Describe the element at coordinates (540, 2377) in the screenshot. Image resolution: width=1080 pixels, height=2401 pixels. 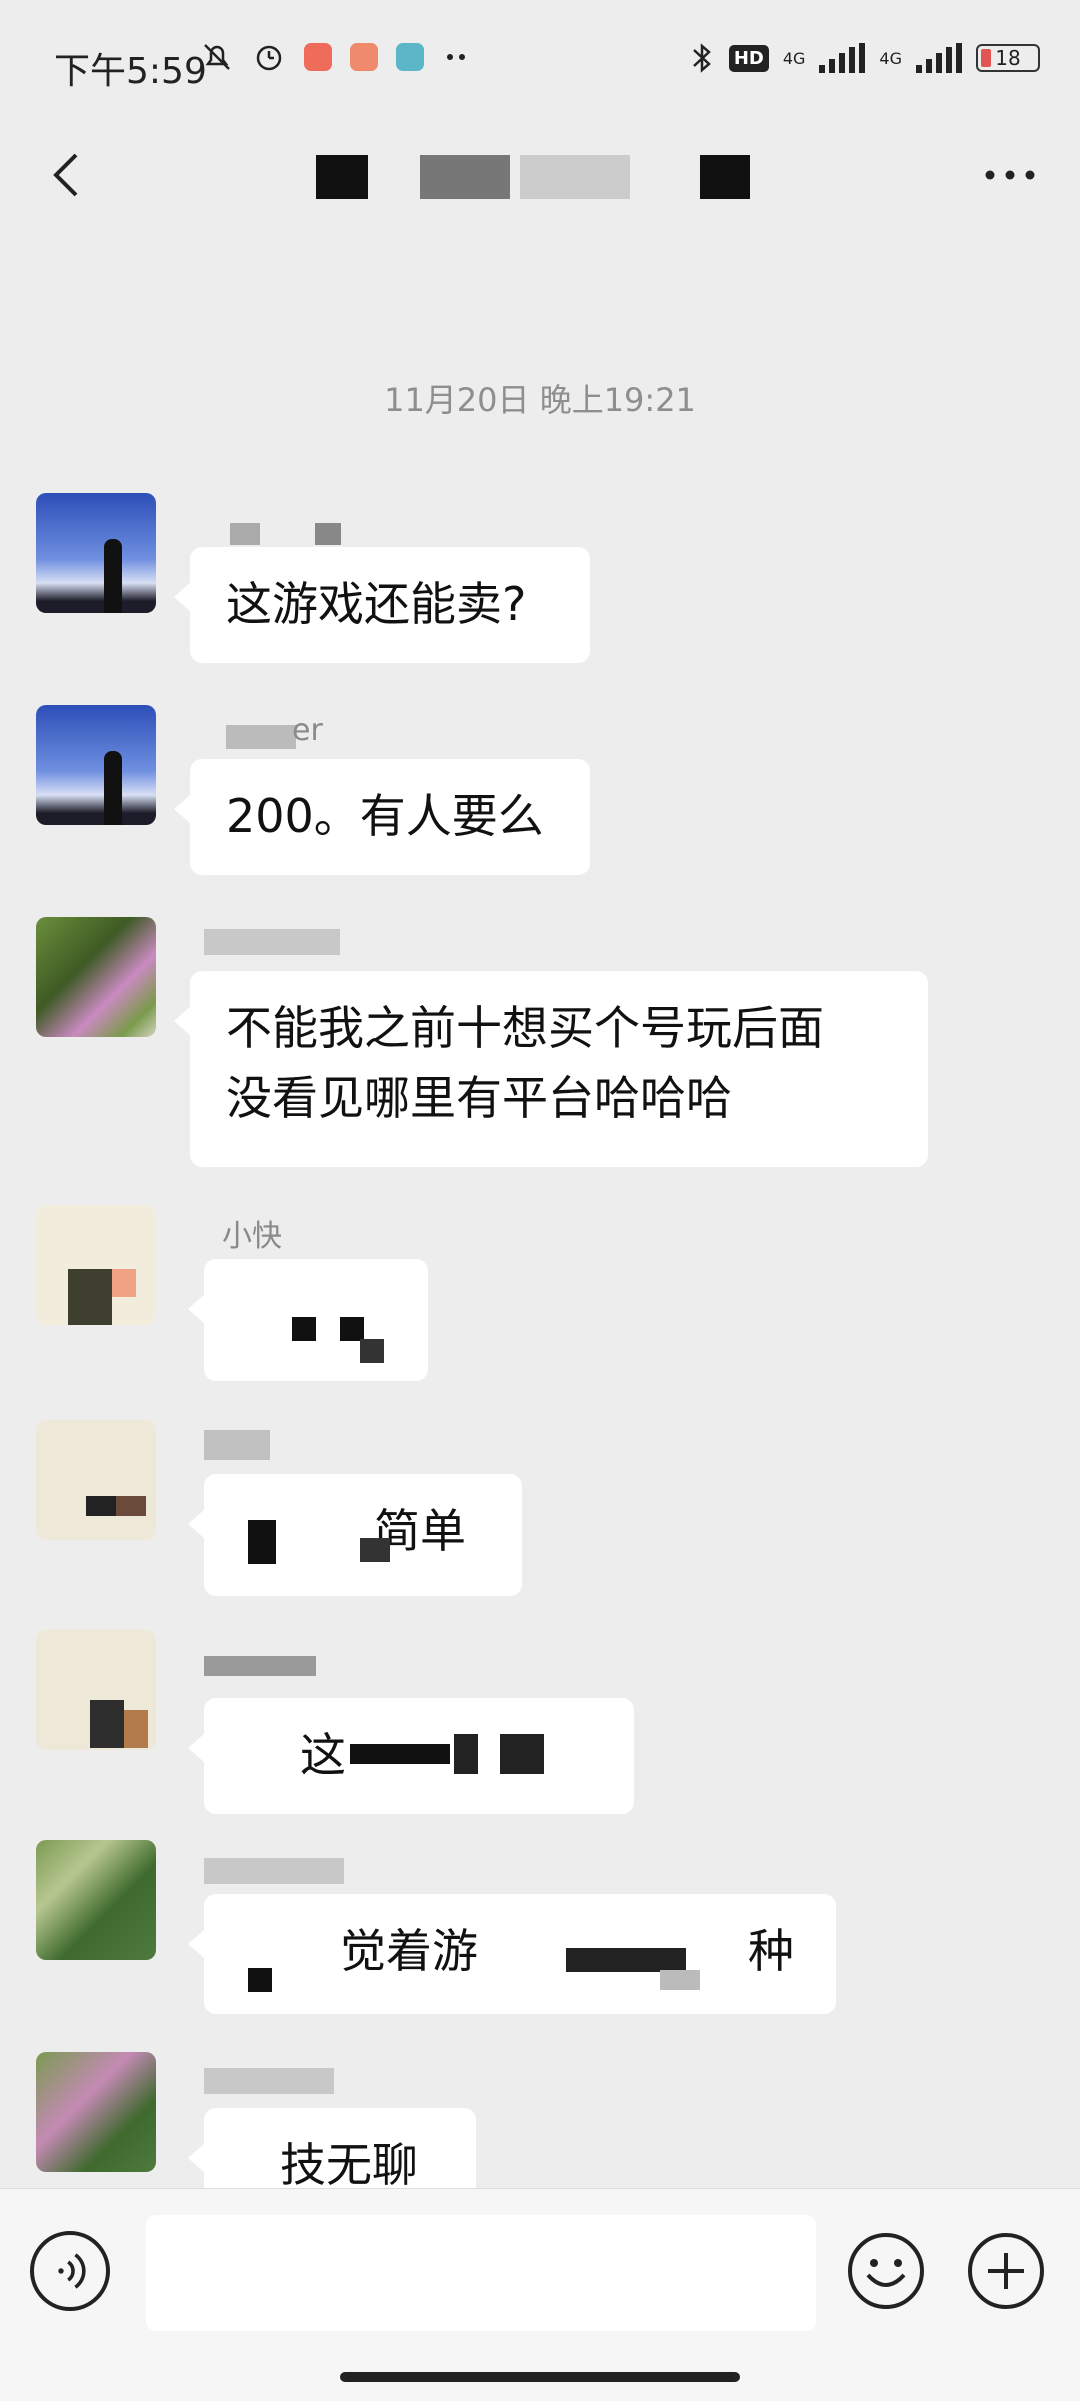
I see `home-indicator` at that location.